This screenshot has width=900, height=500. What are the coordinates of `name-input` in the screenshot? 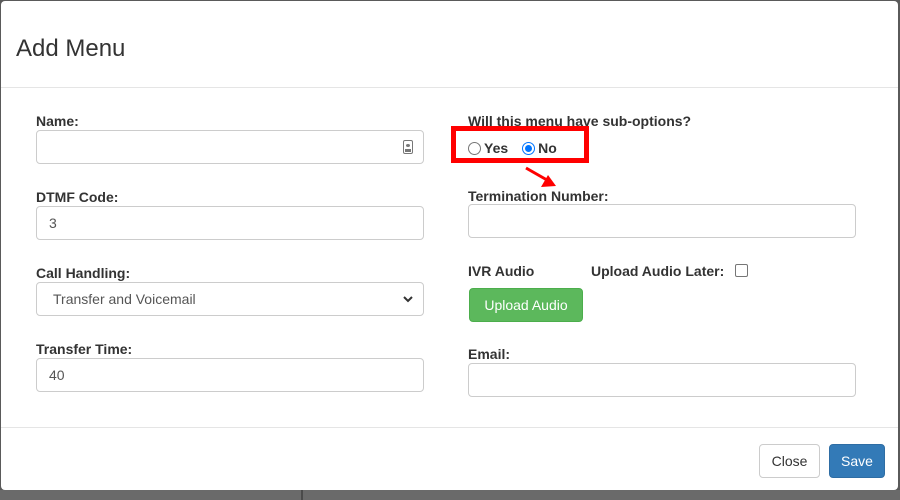 It's located at (230, 147).